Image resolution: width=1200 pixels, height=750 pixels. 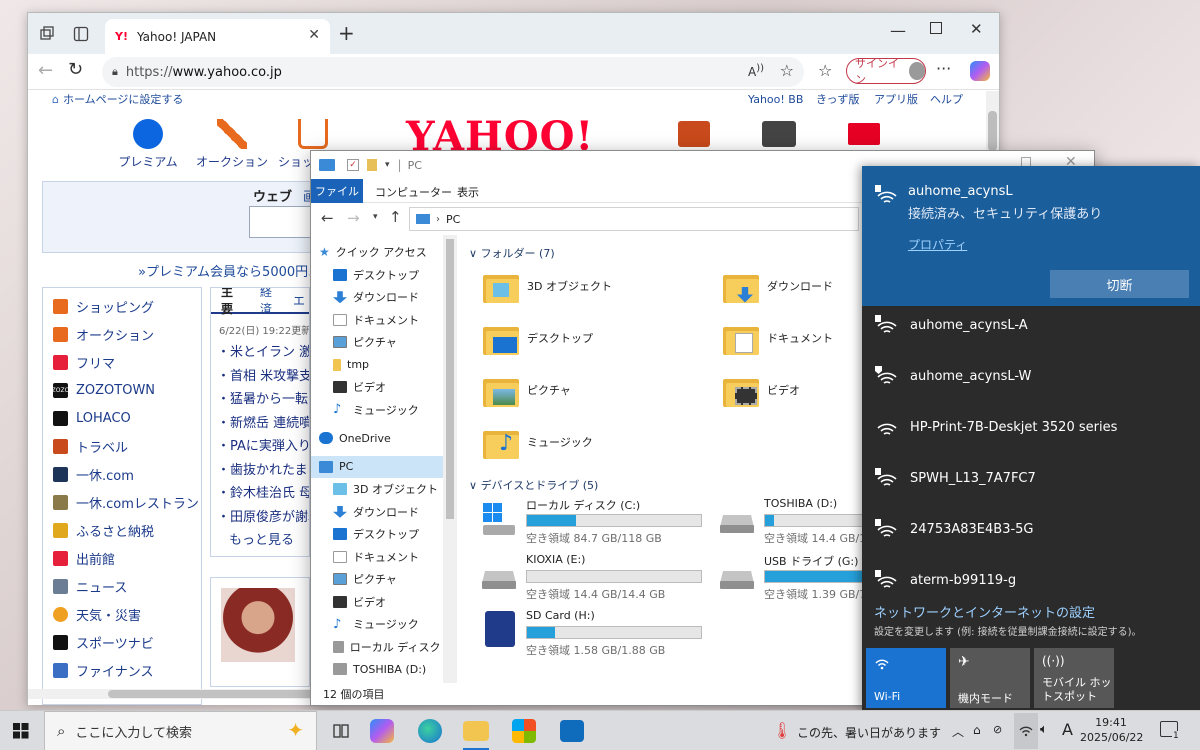 What do you see at coordinates (122, 418) in the screenshot?
I see `nav-lohaco: LOHACO` at bounding box center [122, 418].